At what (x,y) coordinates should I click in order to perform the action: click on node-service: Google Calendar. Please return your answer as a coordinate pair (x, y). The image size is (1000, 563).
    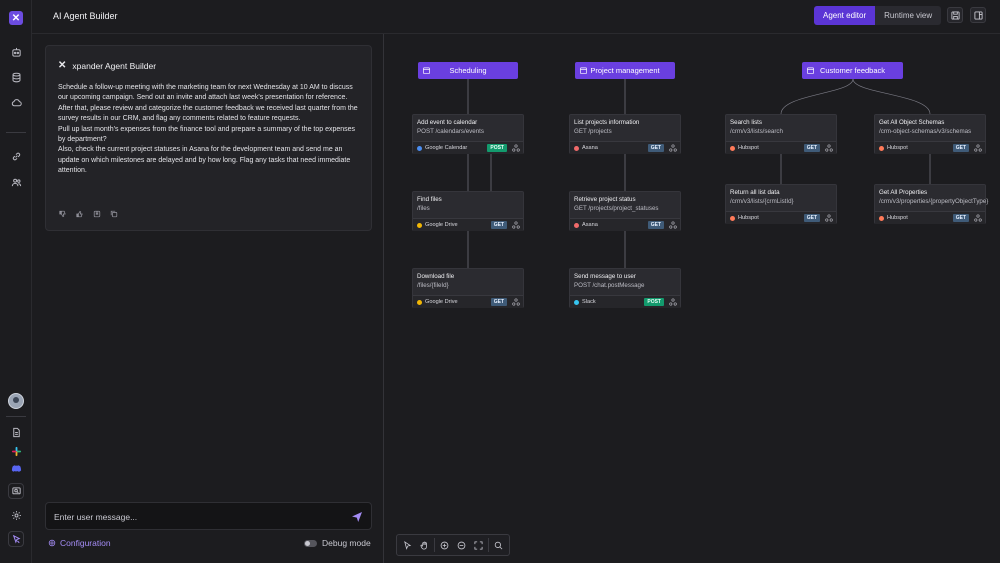
    Looking at the image, I should click on (442, 148).